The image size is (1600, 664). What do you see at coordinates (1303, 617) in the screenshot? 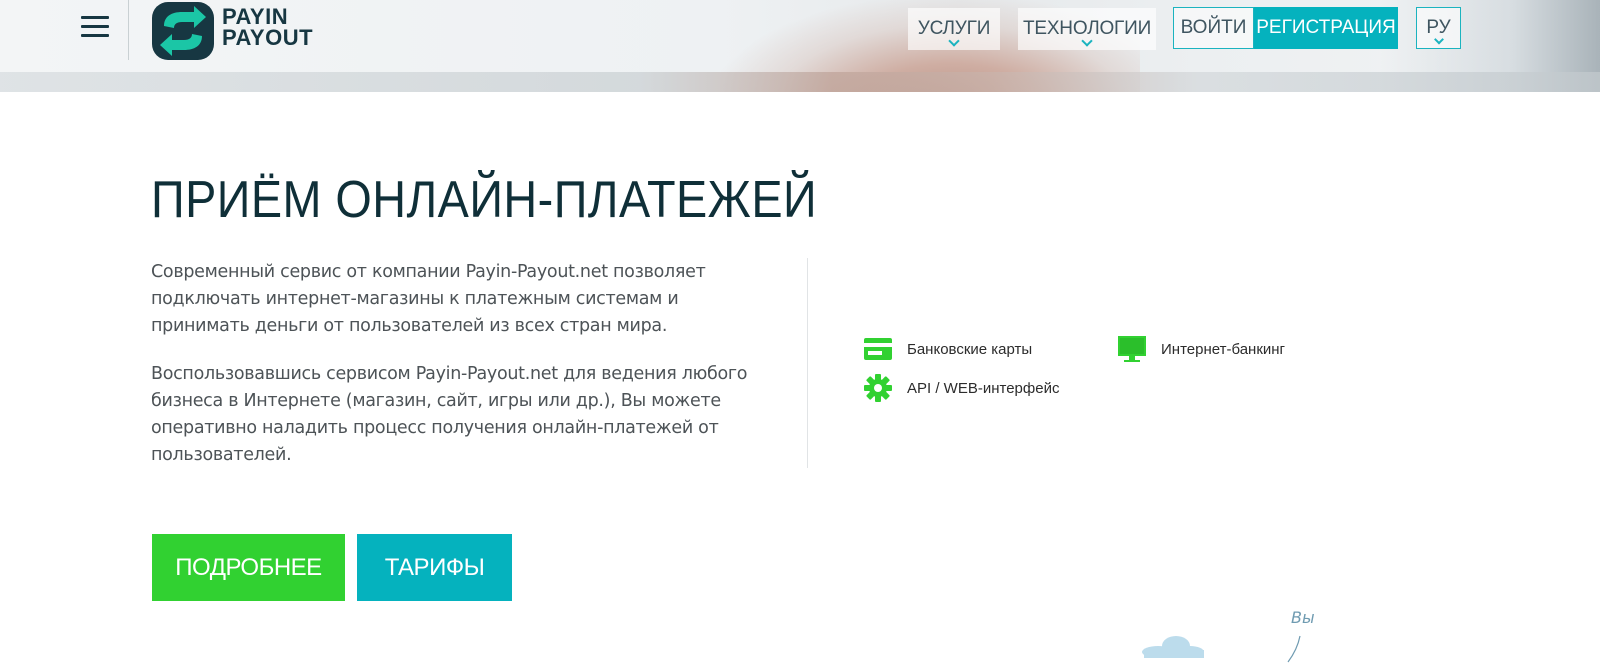
I see `illustration-label: Вы` at bounding box center [1303, 617].